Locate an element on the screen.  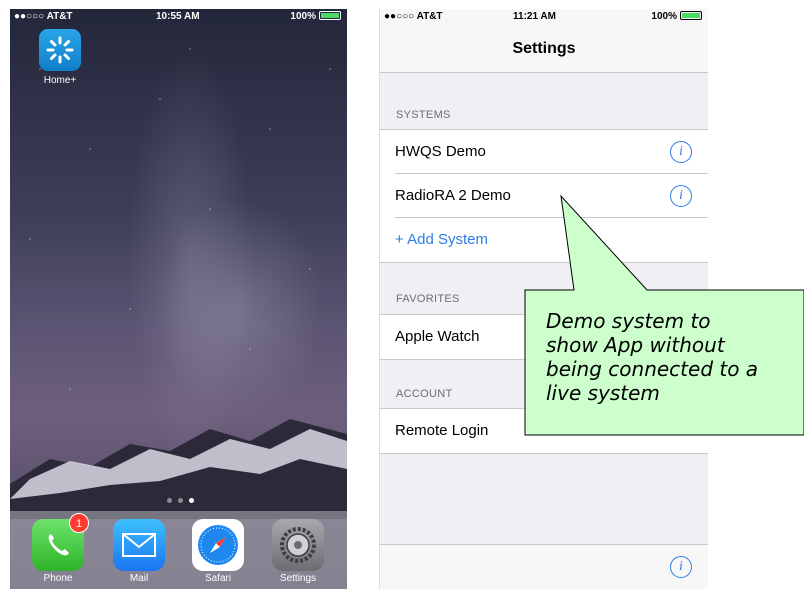
page-indicator is located at coordinates (180, 501).